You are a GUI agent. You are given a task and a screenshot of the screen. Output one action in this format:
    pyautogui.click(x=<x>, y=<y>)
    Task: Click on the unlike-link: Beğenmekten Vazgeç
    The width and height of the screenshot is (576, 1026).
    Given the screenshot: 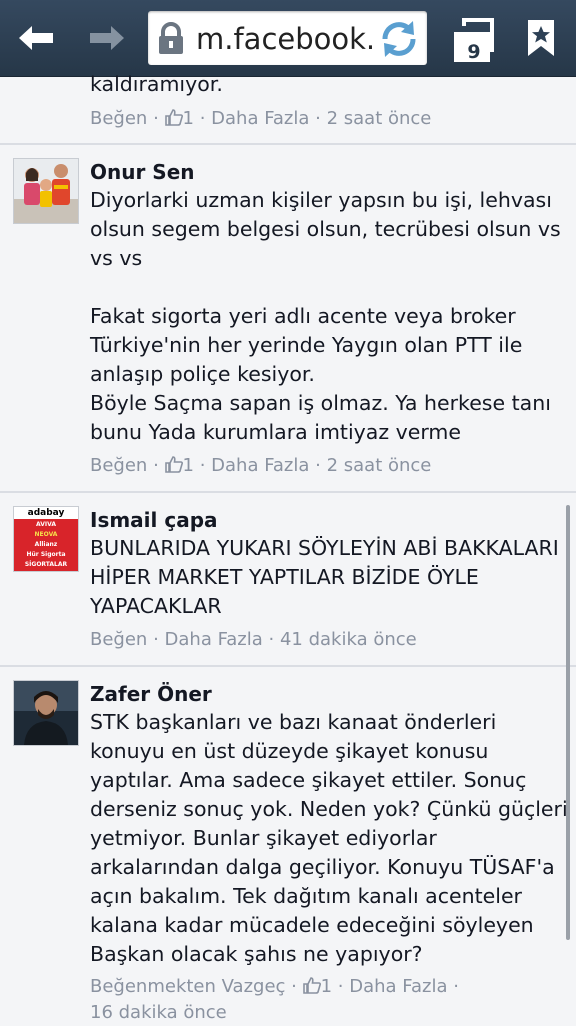 What is the action you would take?
    pyautogui.click(x=187, y=986)
    